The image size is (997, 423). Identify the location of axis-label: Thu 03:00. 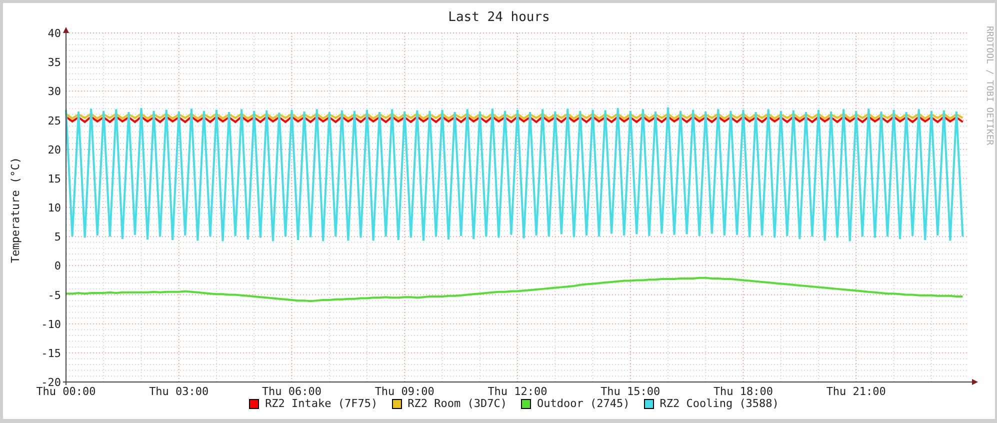
(178, 390).